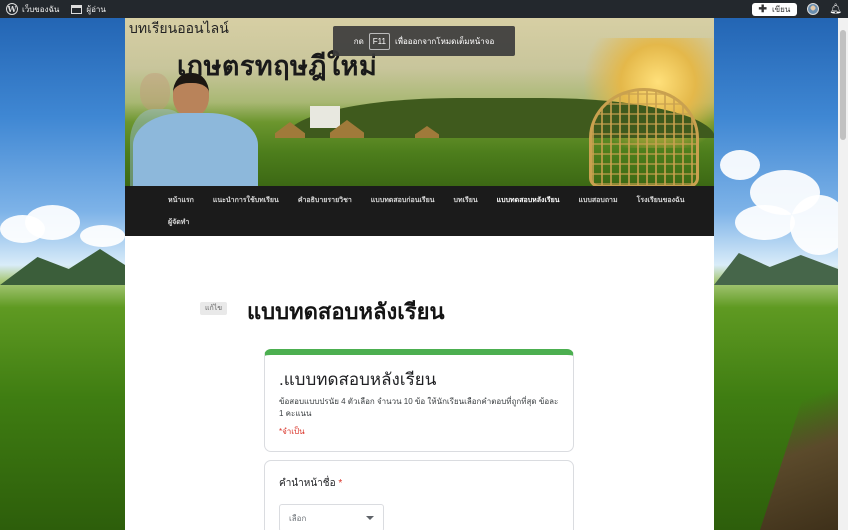 This screenshot has width=848, height=530. What do you see at coordinates (358, 41) in the screenshot?
I see `toast-press: กด` at bounding box center [358, 41].